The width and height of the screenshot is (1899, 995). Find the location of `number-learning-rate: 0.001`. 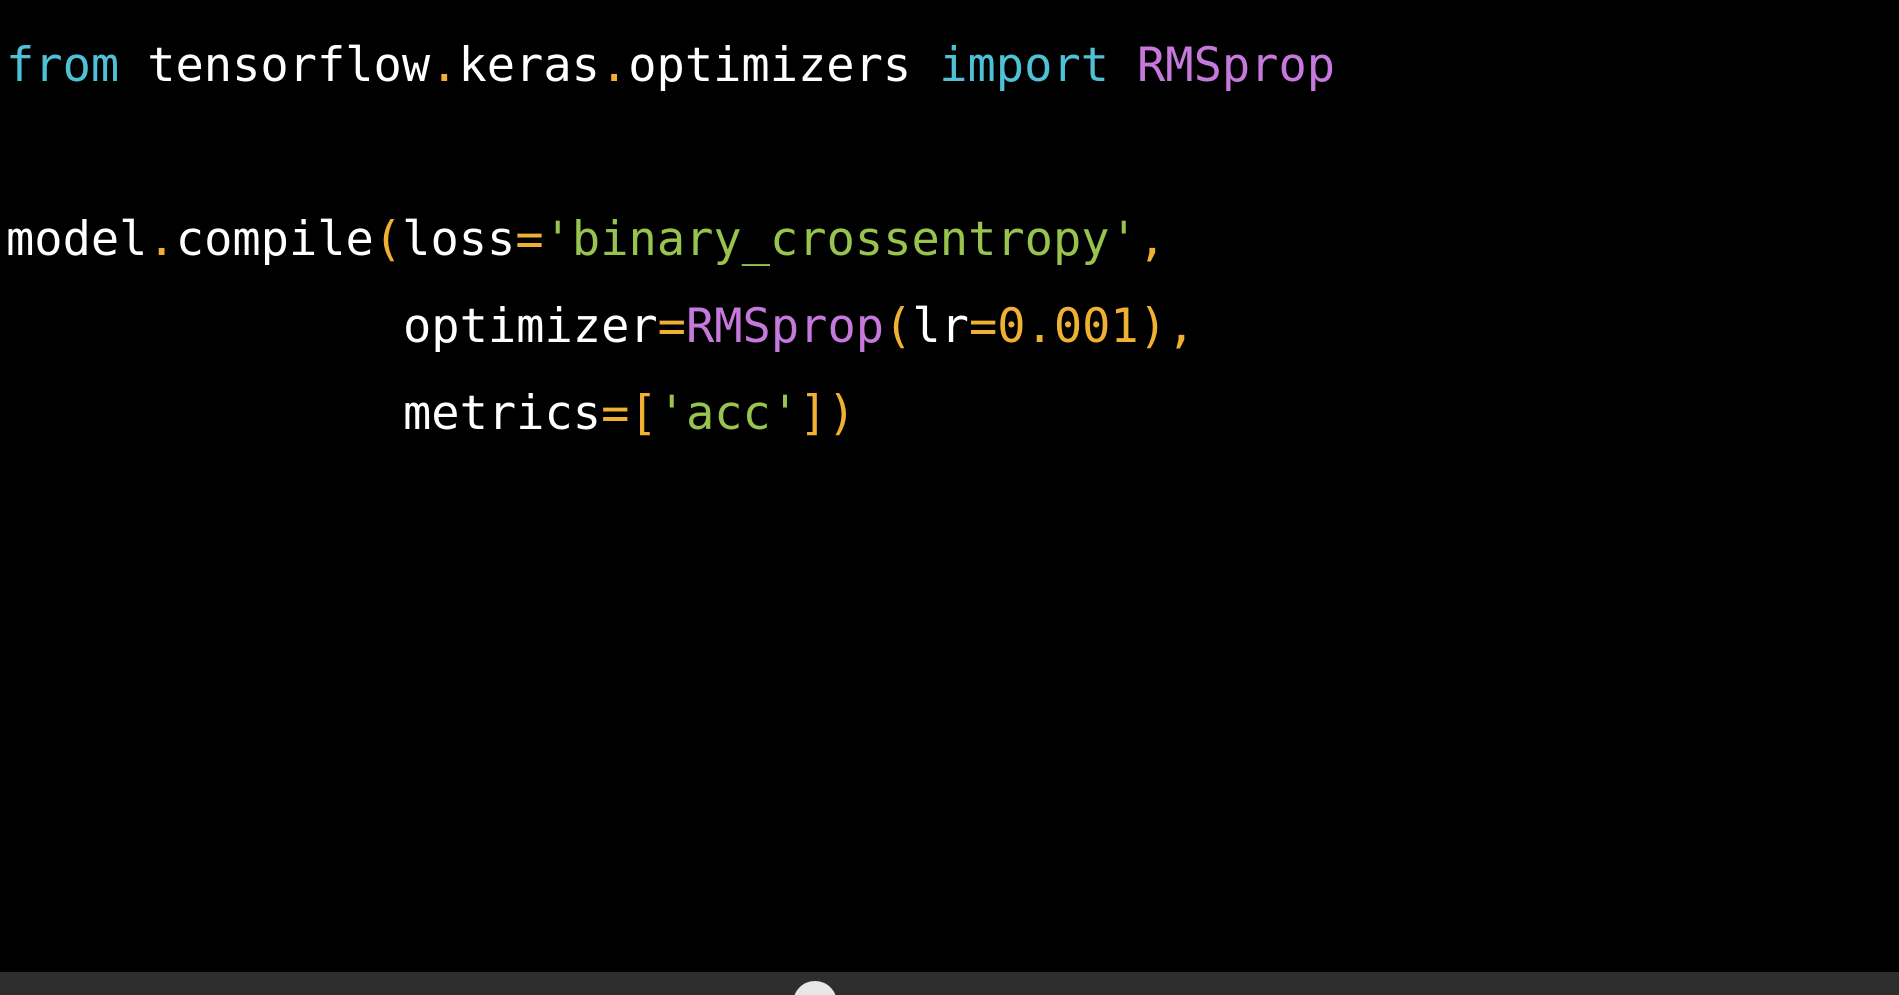

number-learning-rate: 0.001 is located at coordinates (1068, 326).